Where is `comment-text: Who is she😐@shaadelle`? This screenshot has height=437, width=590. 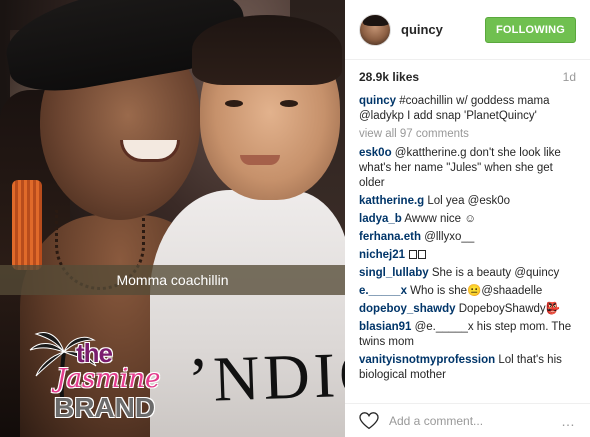 comment-text: Who is she😐@shaadelle is located at coordinates (474, 291).